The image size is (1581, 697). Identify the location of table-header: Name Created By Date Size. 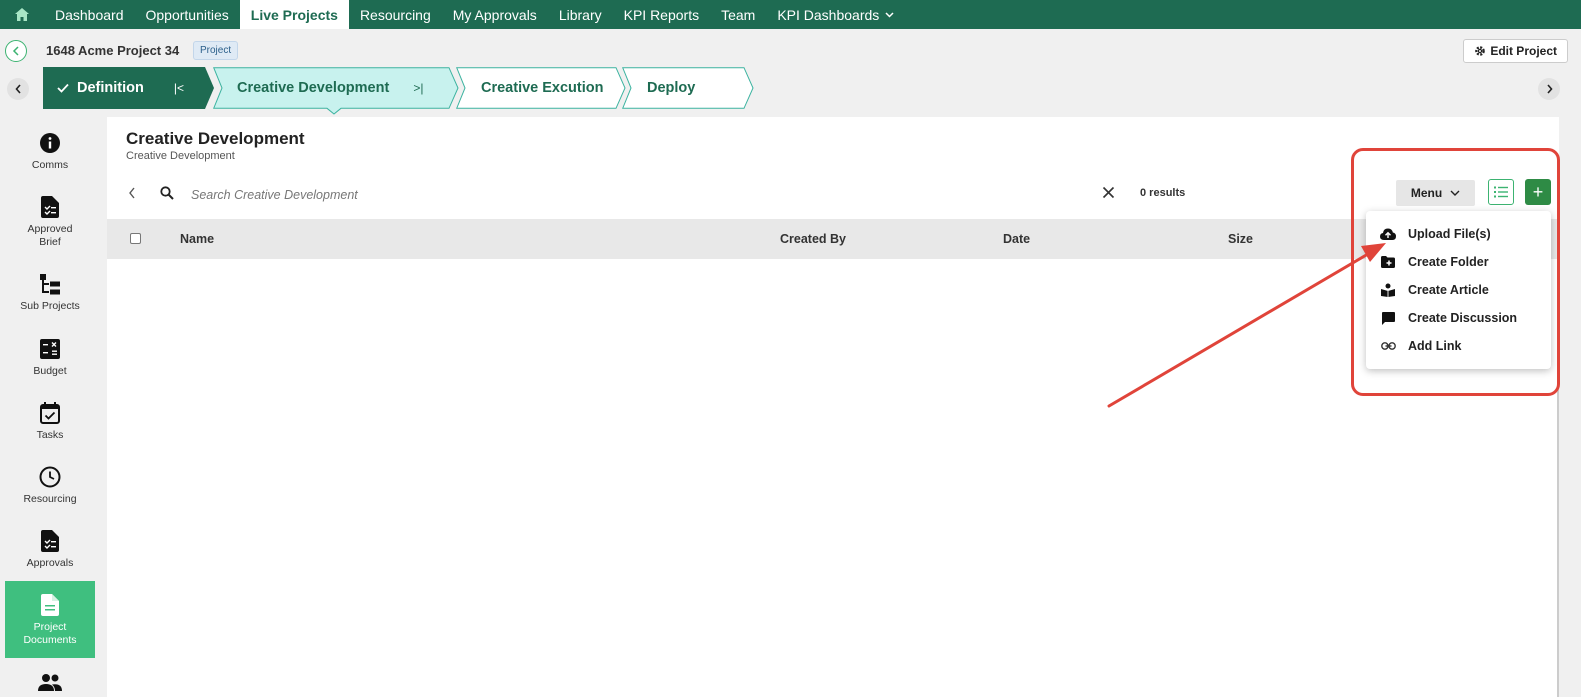
(833, 239).